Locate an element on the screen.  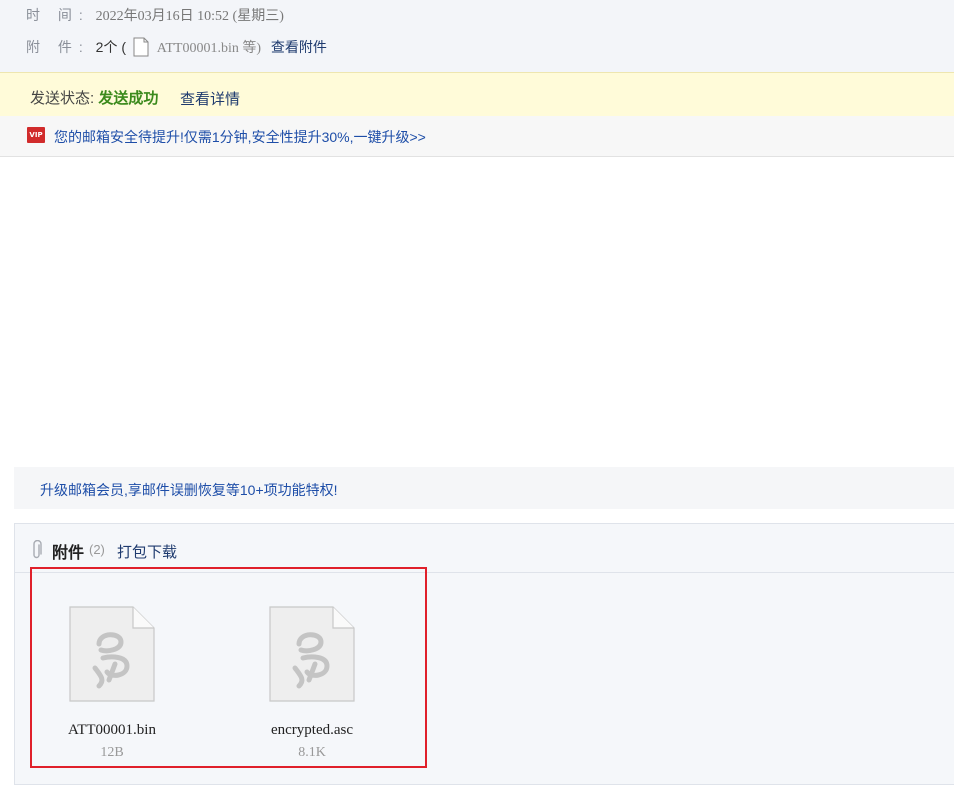
attachment-count: 2个 ( is located at coordinates (111, 47).